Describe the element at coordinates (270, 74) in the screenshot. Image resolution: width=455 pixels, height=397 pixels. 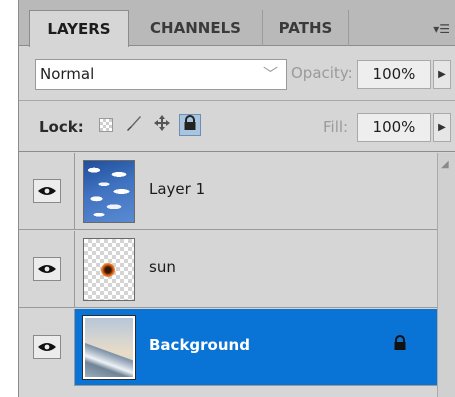
I see `chevron-down-icon: ﹀` at that location.